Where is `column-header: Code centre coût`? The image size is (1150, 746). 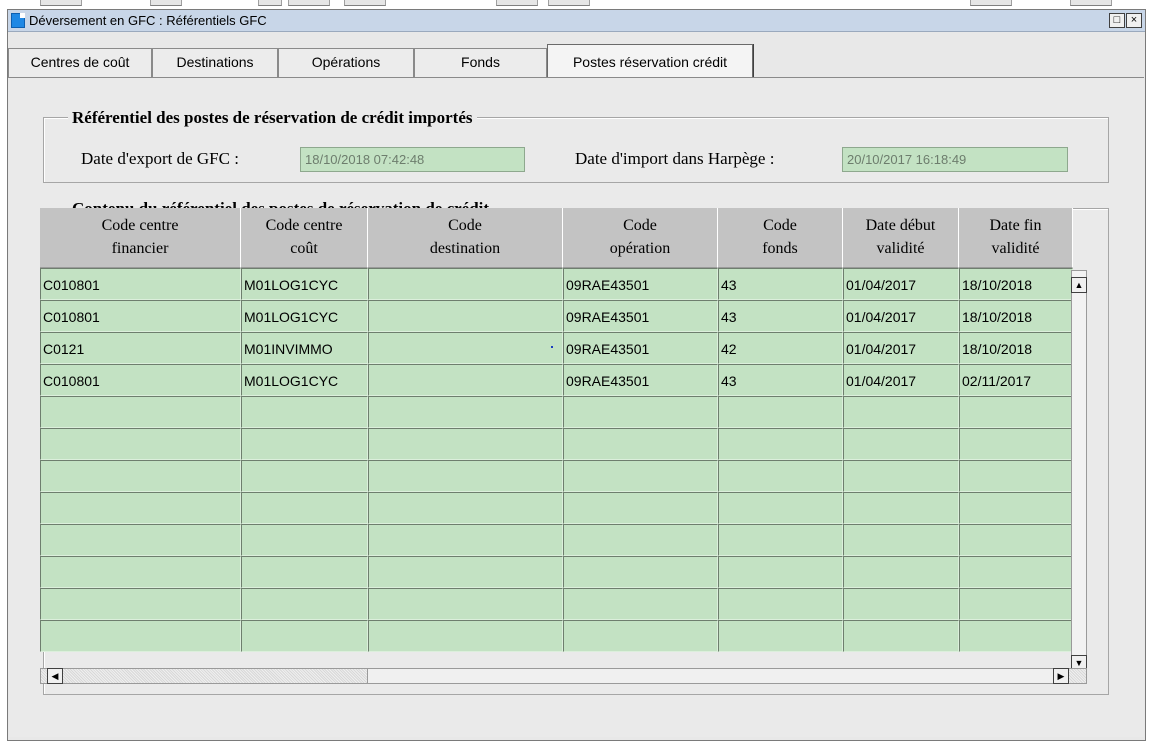
column-header: Code centre coût is located at coordinates (304, 238).